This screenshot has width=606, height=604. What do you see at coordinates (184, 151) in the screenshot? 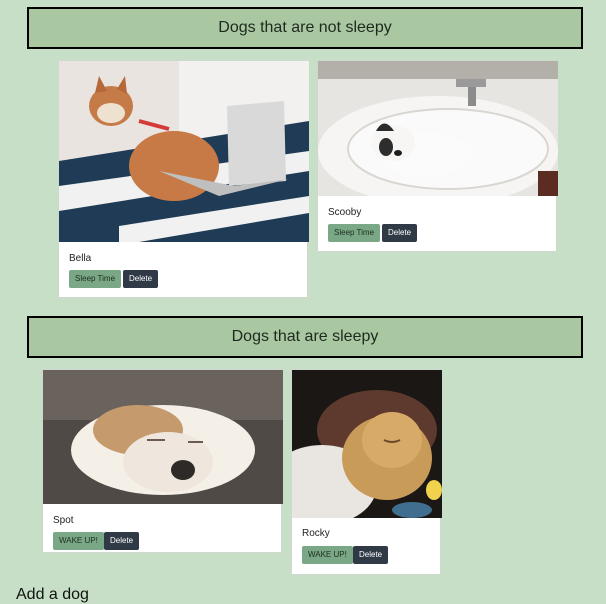
I see `shiba-with-laptop-photo` at bounding box center [184, 151].